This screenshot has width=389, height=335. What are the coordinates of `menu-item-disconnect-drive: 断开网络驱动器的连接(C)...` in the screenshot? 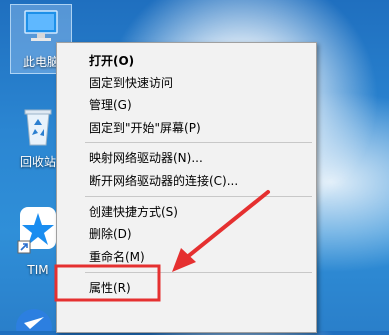 It's located at (163, 181).